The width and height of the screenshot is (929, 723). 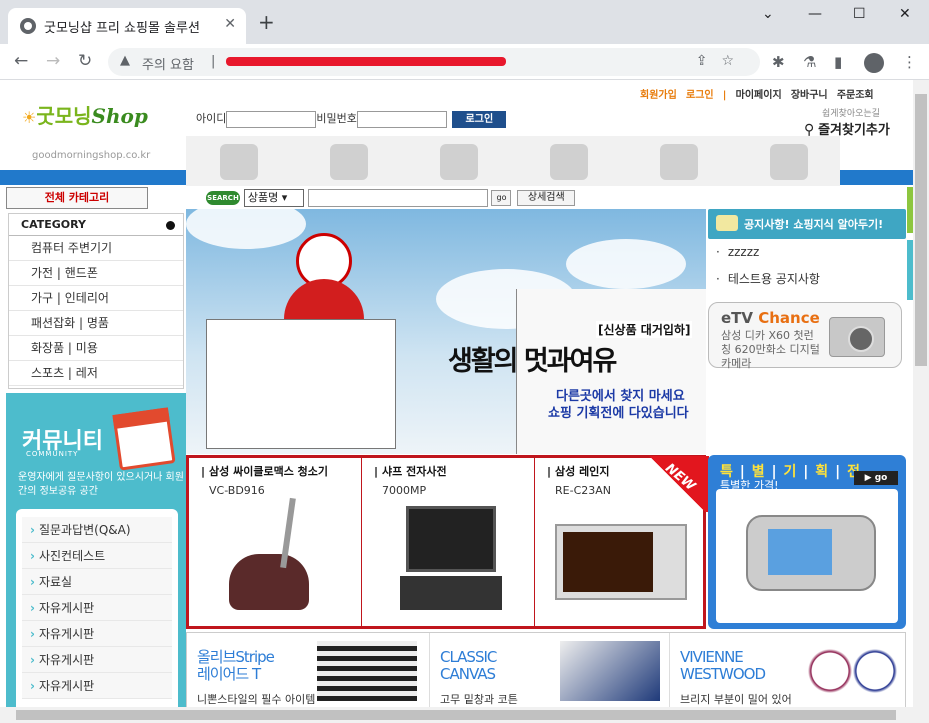 I want to click on password-input, so click(x=401, y=119).